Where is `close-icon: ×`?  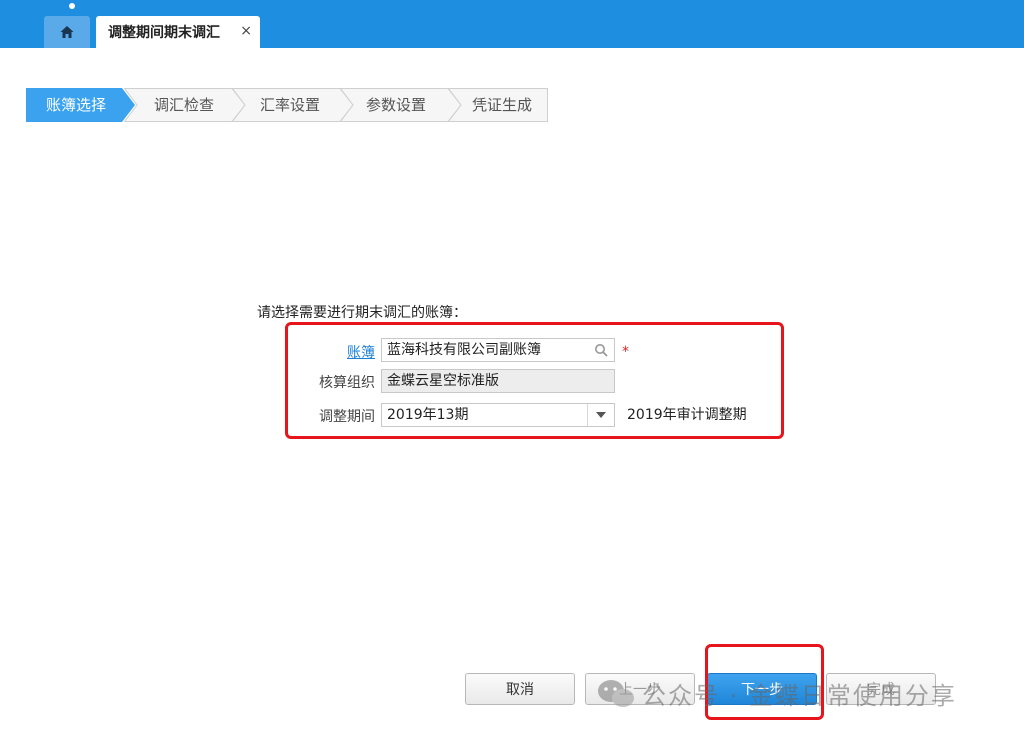 close-icon: × is located at coordinates (246, 31).